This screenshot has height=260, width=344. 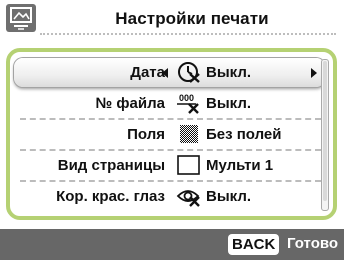 What do you see at coordinates (189, 165) in the screenshot?
I see `layout-icon` at bounding box center [189, 165].